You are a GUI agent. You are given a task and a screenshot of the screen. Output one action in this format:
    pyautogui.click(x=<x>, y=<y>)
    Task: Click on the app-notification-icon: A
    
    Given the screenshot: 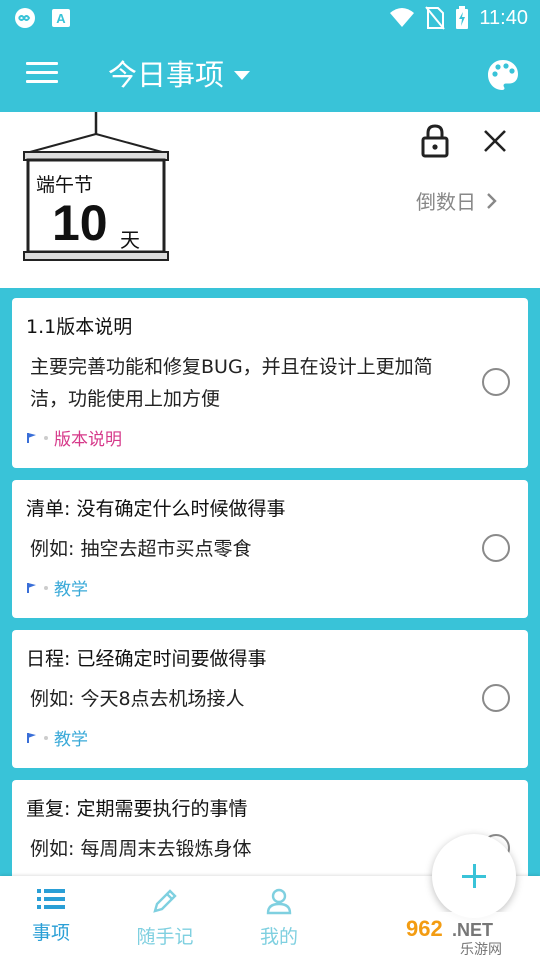 What is the action you would take?
    pyautogui.click(x=61, y=18)
    